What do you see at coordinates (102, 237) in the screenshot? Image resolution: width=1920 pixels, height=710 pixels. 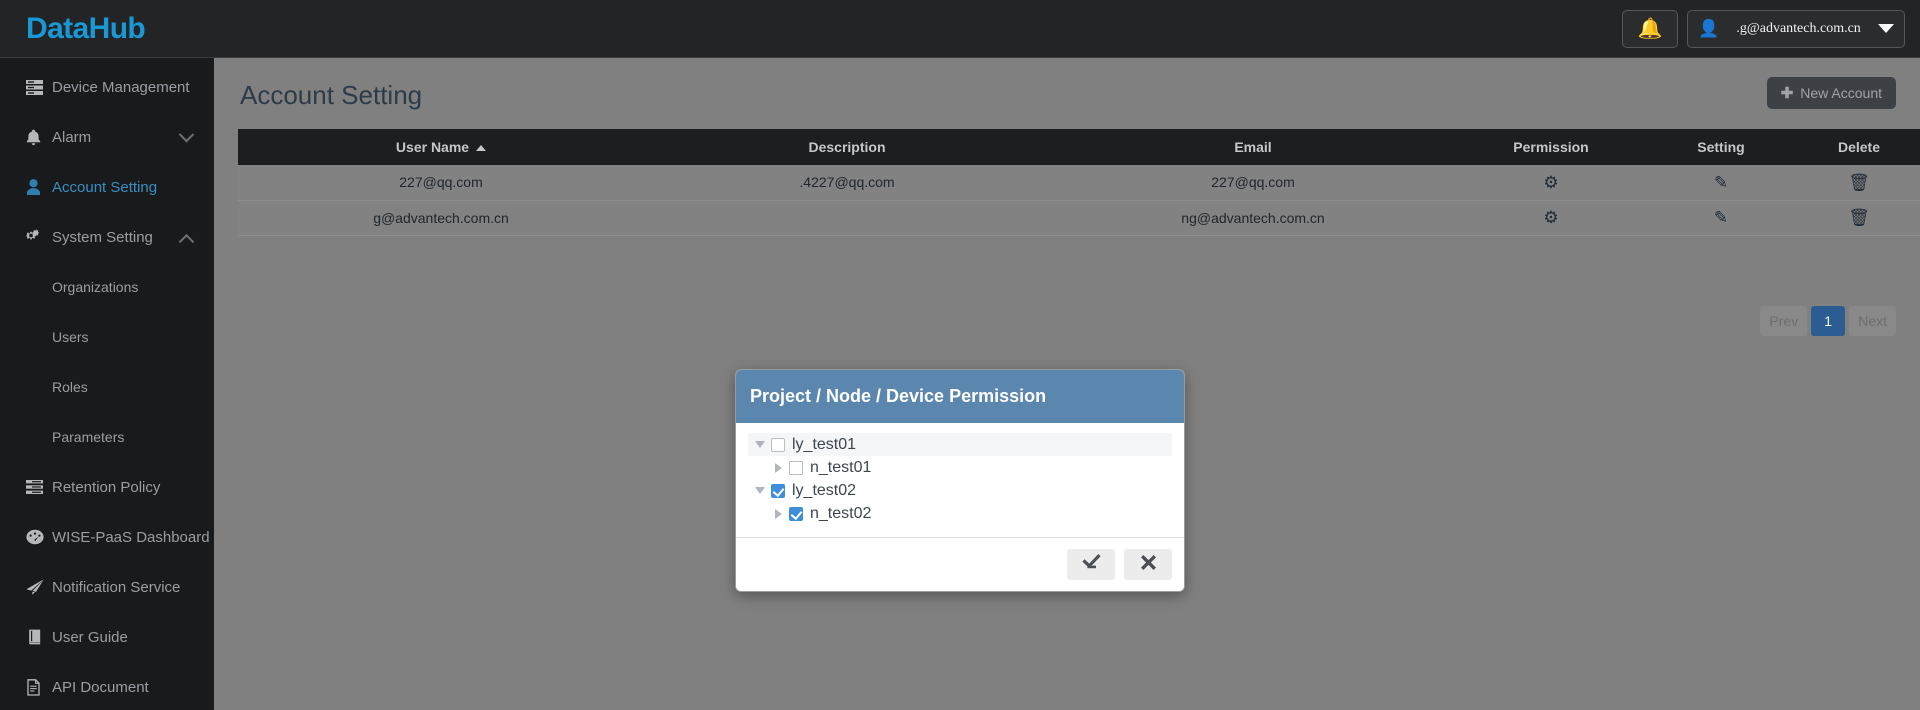 I see `sidebar-item-label: System Setting` at bounding box center [102, 237].